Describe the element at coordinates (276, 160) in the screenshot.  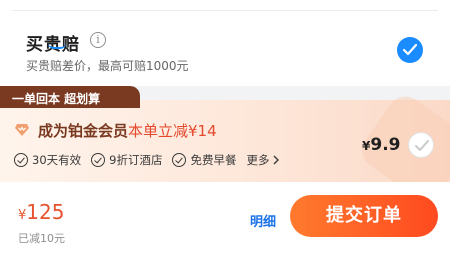
I see `chevron-right-icon` at that location.